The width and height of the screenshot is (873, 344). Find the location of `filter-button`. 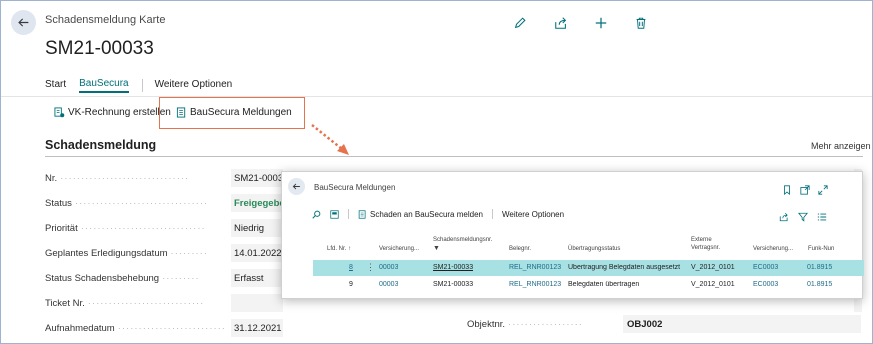

filter-button is located at coordinates (803, 215).